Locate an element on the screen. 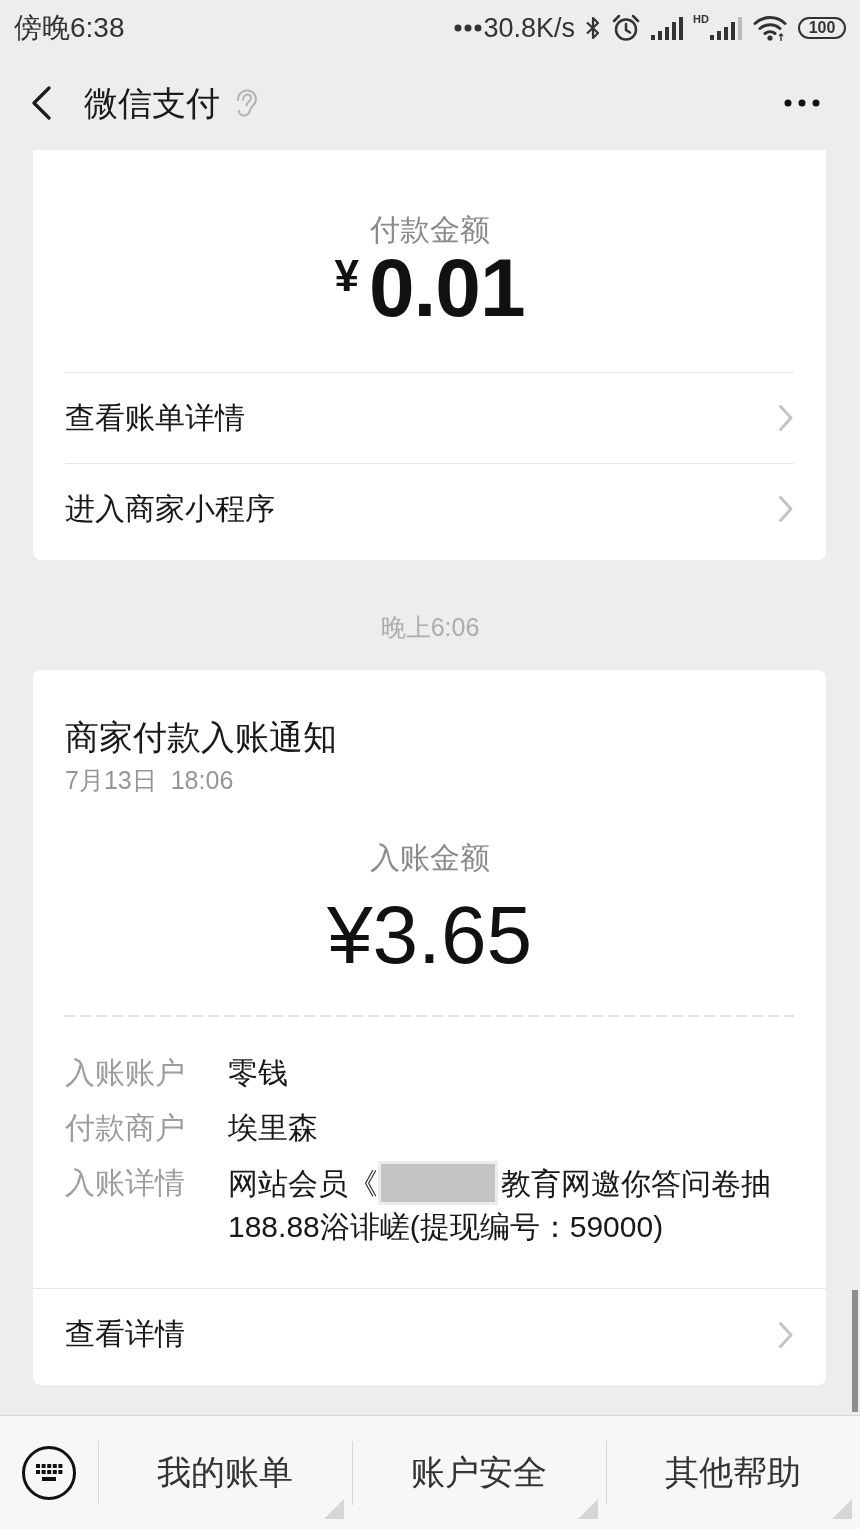  field-value: 教育网邀你答问卷抽 is located at coordinates (636, 1183).